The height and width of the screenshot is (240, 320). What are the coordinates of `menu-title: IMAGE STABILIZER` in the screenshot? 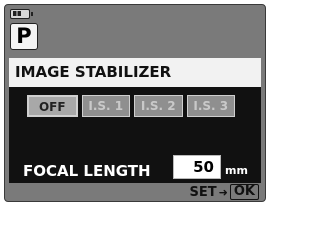 It's located at (135, 72).